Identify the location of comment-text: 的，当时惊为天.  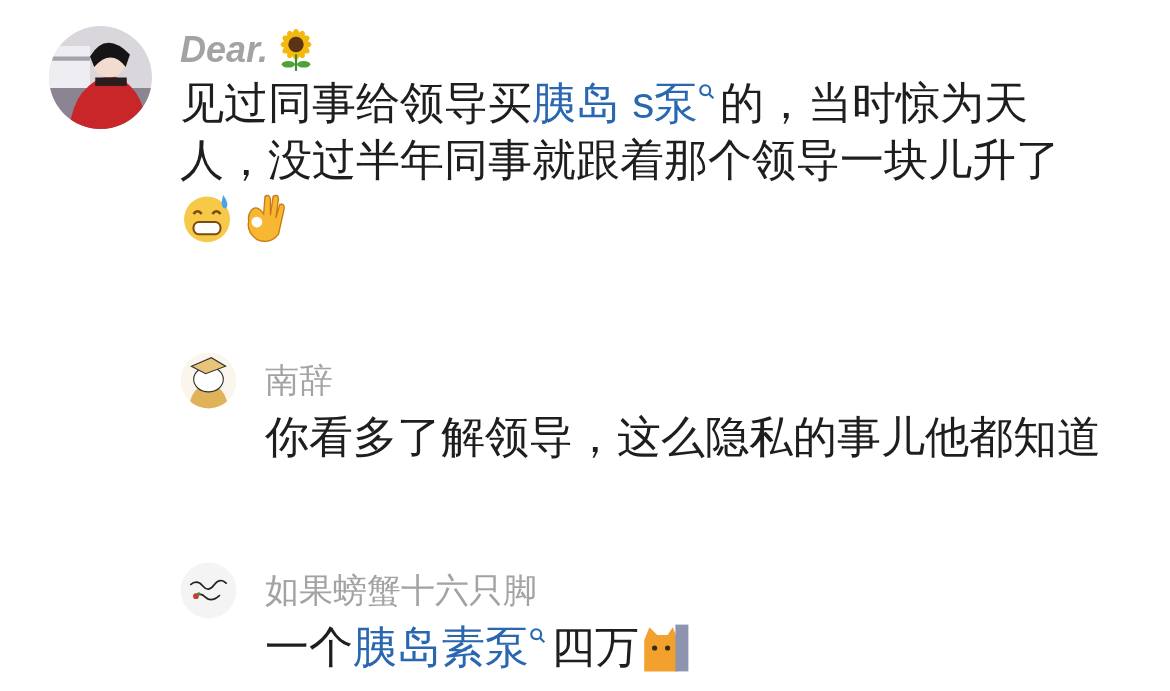
(874, 103).